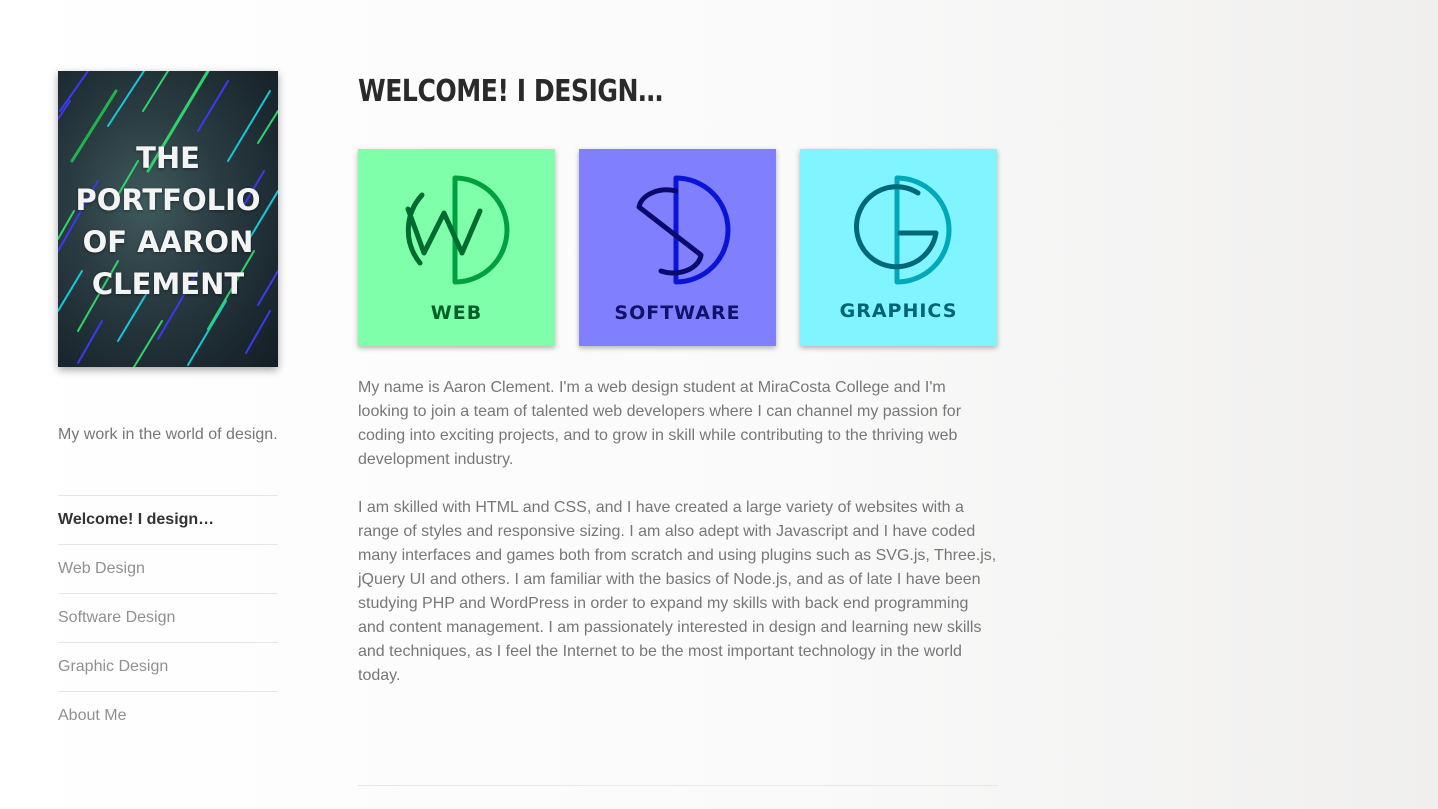  I want to click on nav-item-about-me: About Me, so click(168, 716).